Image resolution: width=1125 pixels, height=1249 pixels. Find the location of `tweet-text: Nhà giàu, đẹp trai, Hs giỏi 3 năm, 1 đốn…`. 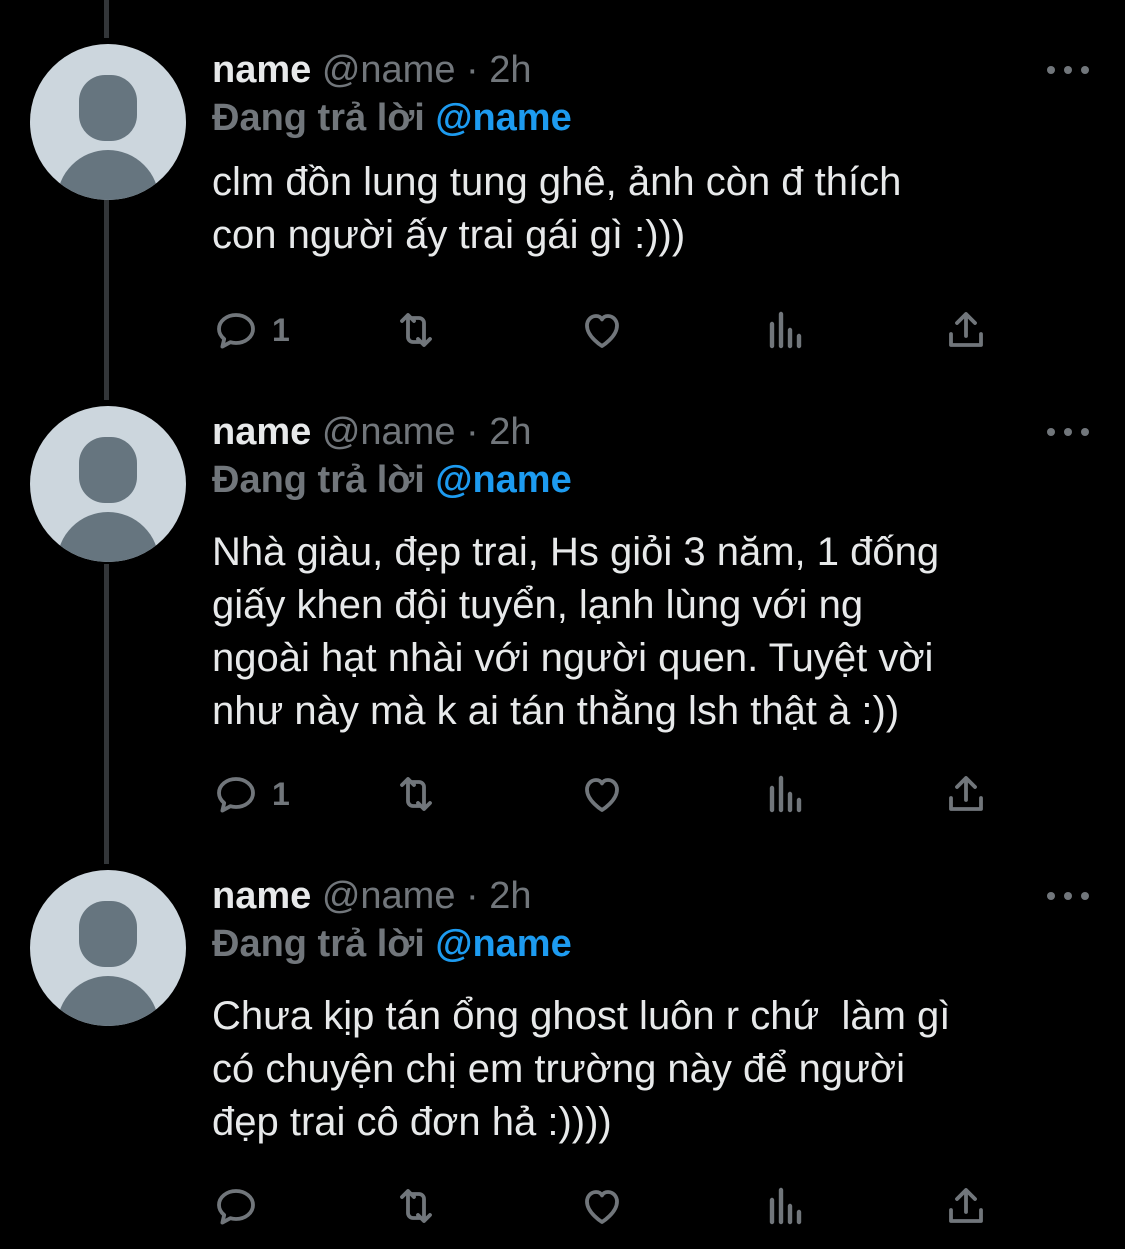

tweet-text: Nhà giàu, đẹp trai, Hs giỏi 3 năm, 1 đốn… is located at coordinates (576, 631).